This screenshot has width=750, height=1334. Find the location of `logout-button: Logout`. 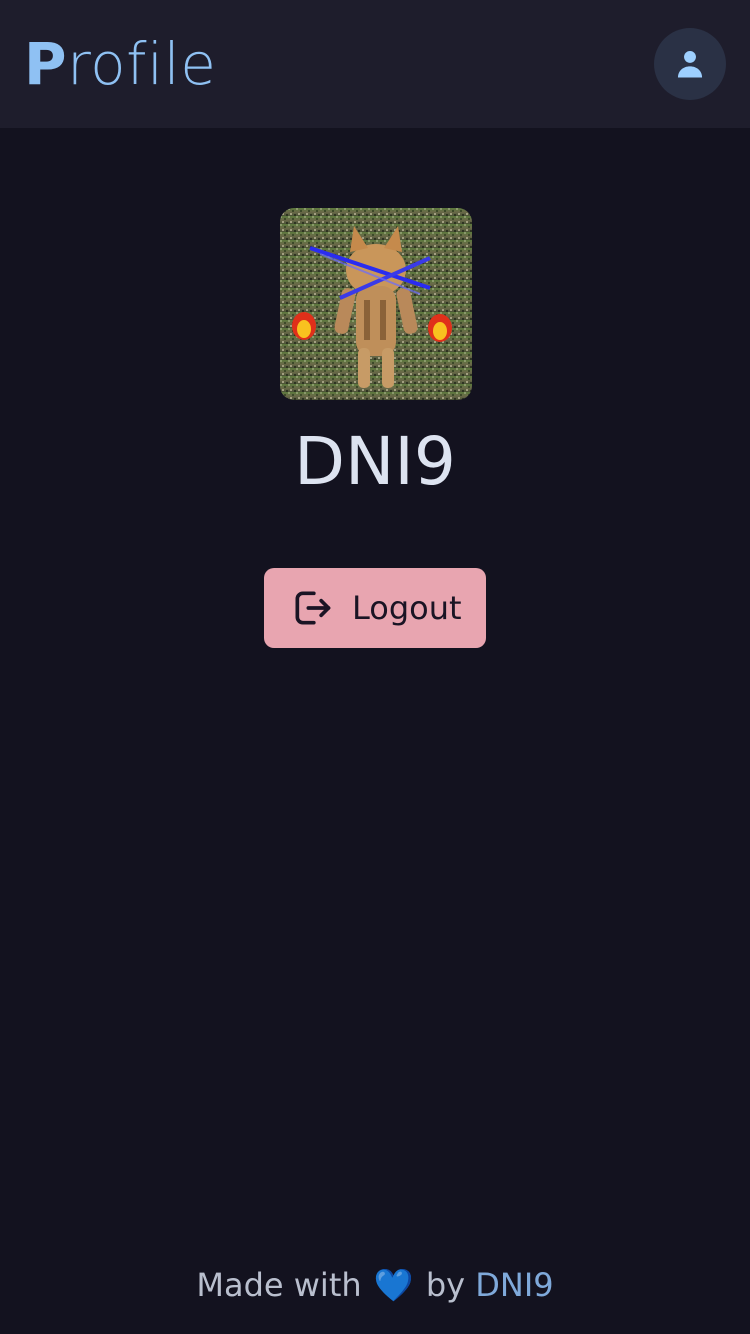

logout-button: Logout is located at coordinates (375, 608).